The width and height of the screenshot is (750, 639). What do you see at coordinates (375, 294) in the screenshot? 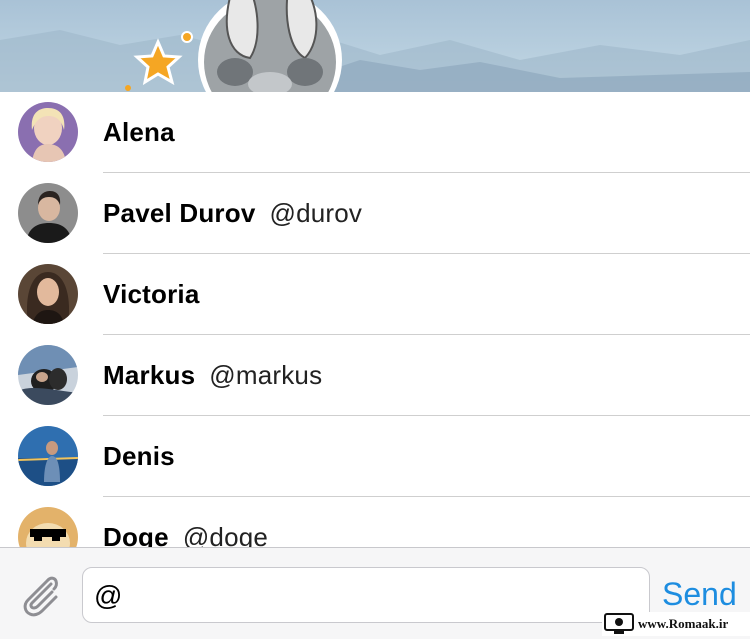
I see `mention-item-victoria: Victoria` at bounding box center [375, 294].